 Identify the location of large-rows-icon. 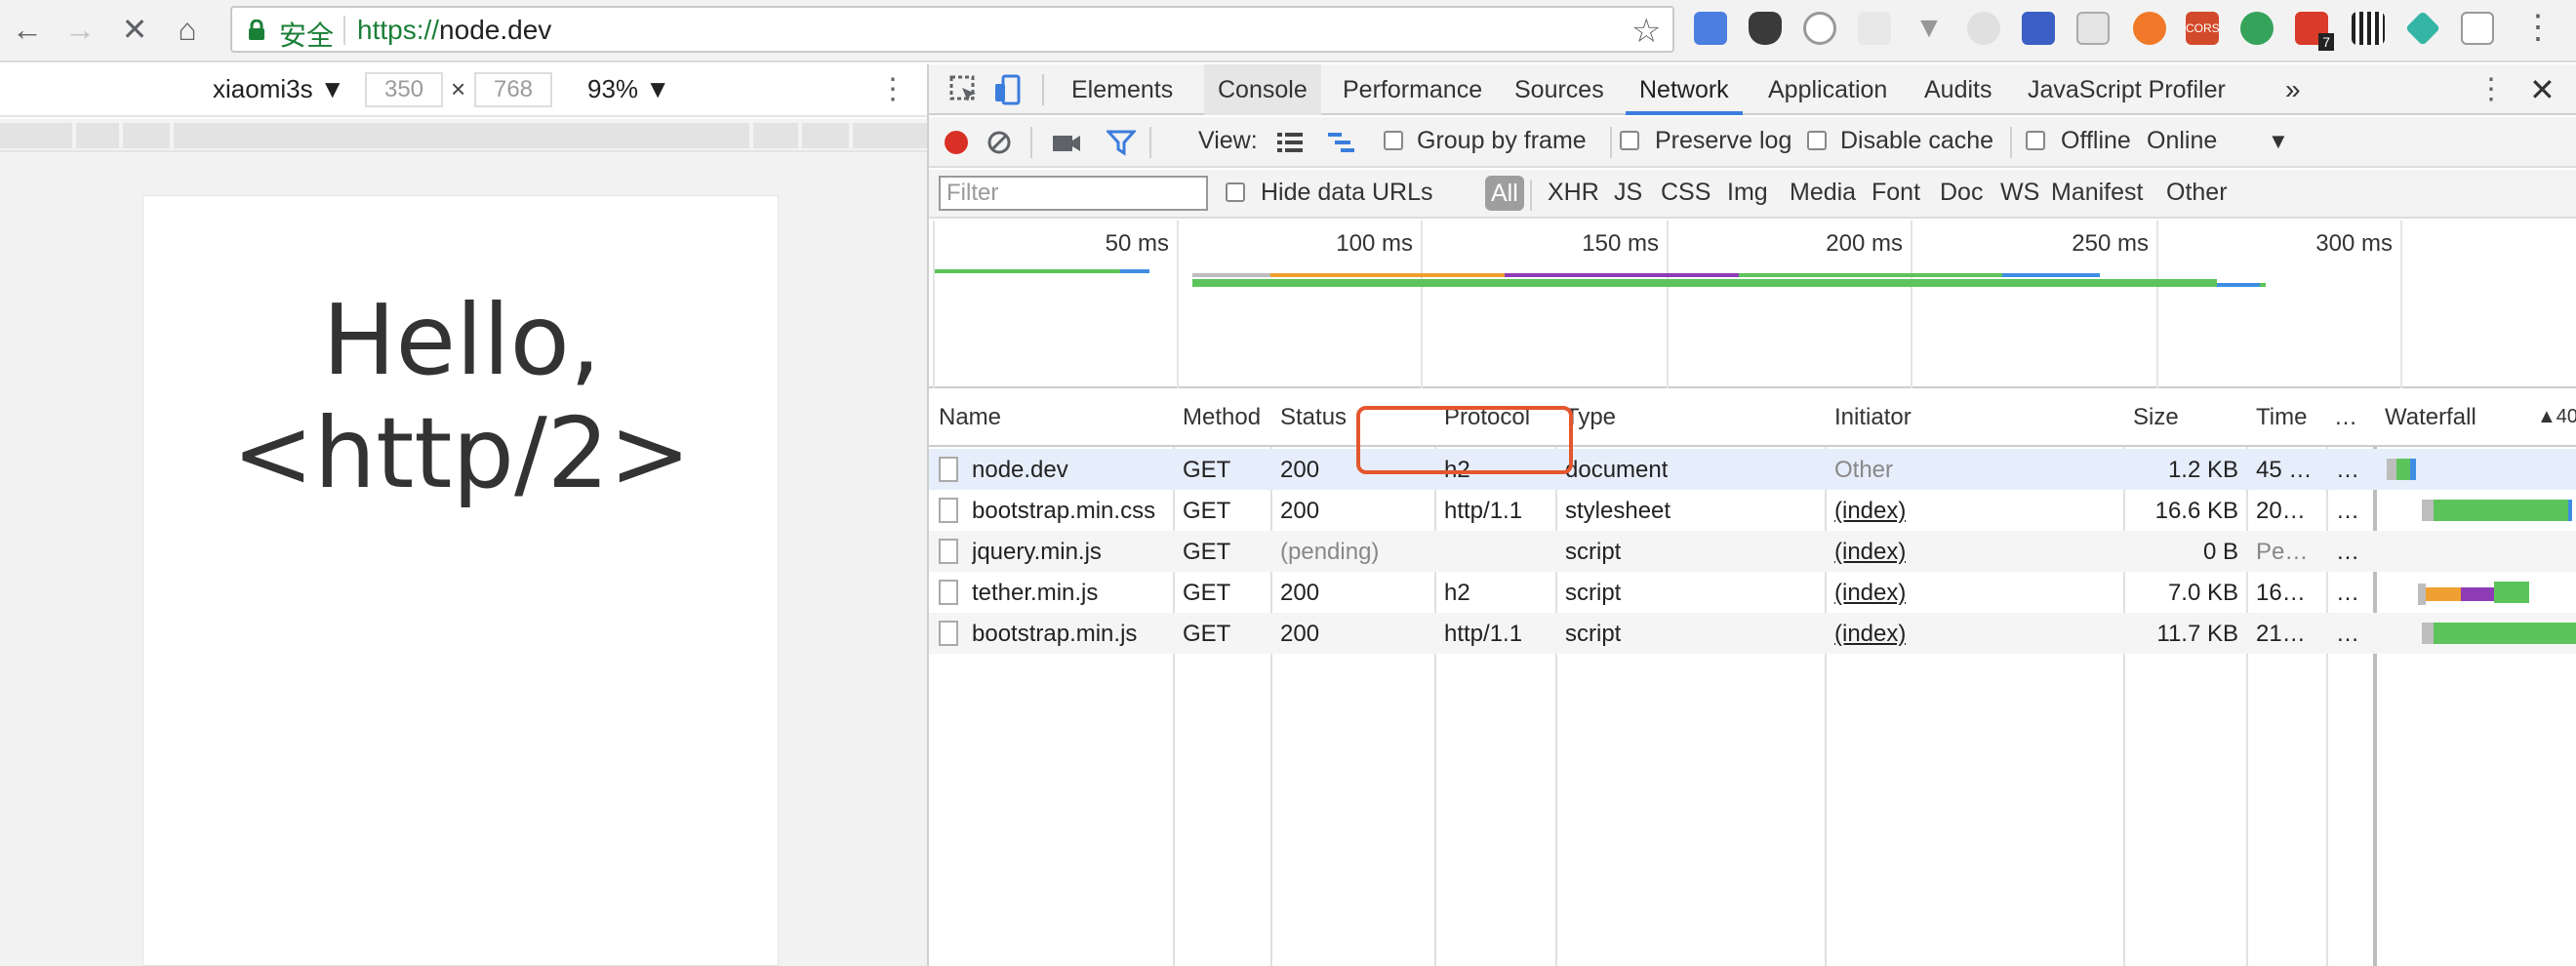
(1290, 142).